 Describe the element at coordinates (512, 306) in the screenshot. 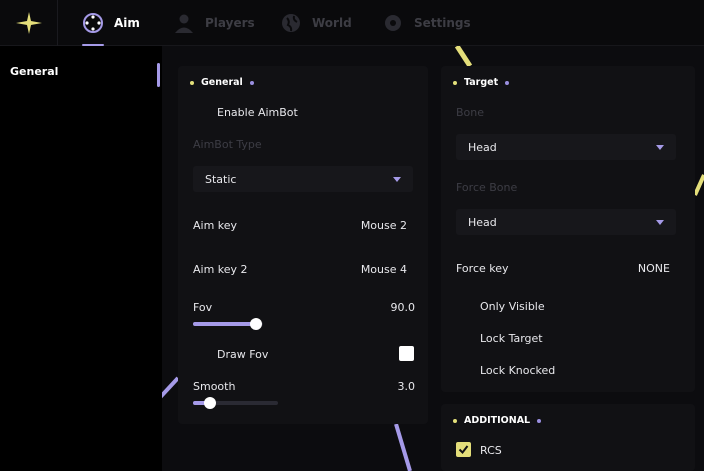

I see `only-visible-checkbox: Only Visible` at that location.